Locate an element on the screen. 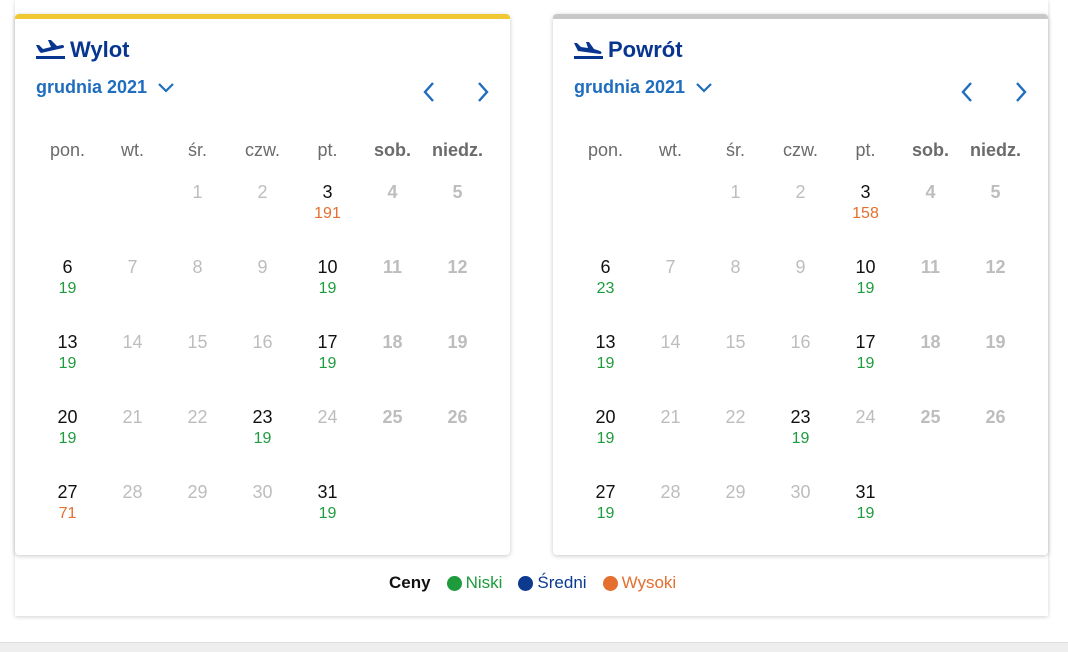  day-number: 13 is located at coordinates (605, 342).